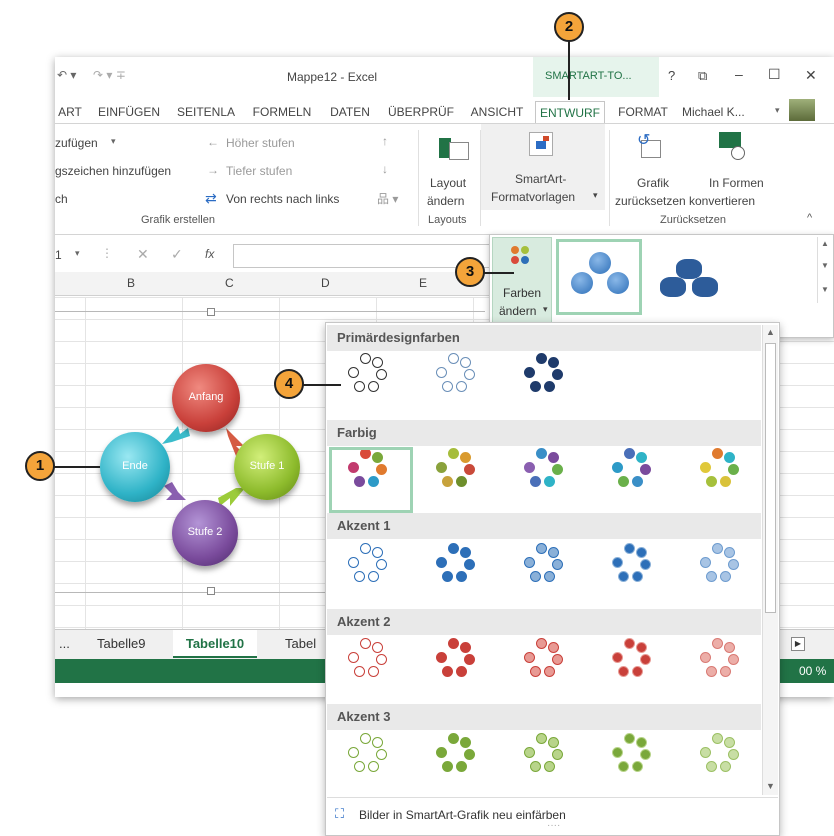 This screenshot has width=834, height=836. What do you see at coordinates (131, 283) in the screenshot?
I see `column-header-b: B` at bounding box center [131, 283].